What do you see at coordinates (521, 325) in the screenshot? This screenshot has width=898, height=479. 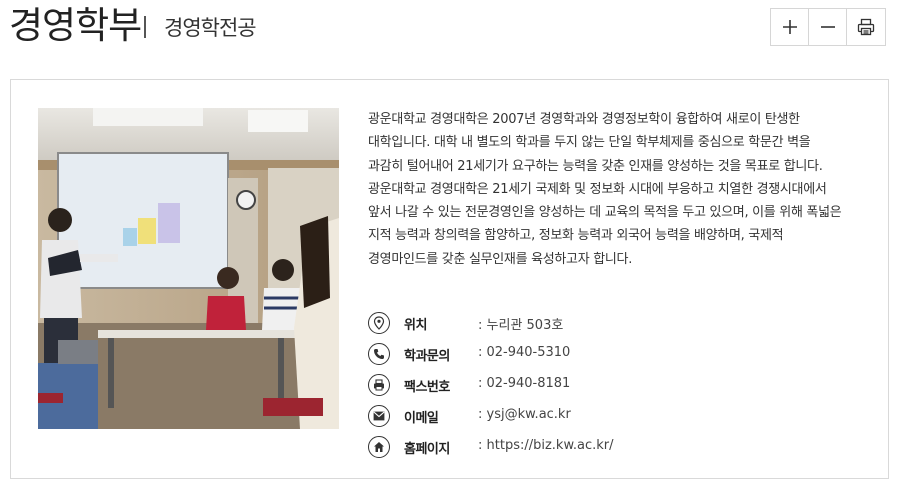 I see `info-value: : 누리관 503호` at bounding box center [521, 325].